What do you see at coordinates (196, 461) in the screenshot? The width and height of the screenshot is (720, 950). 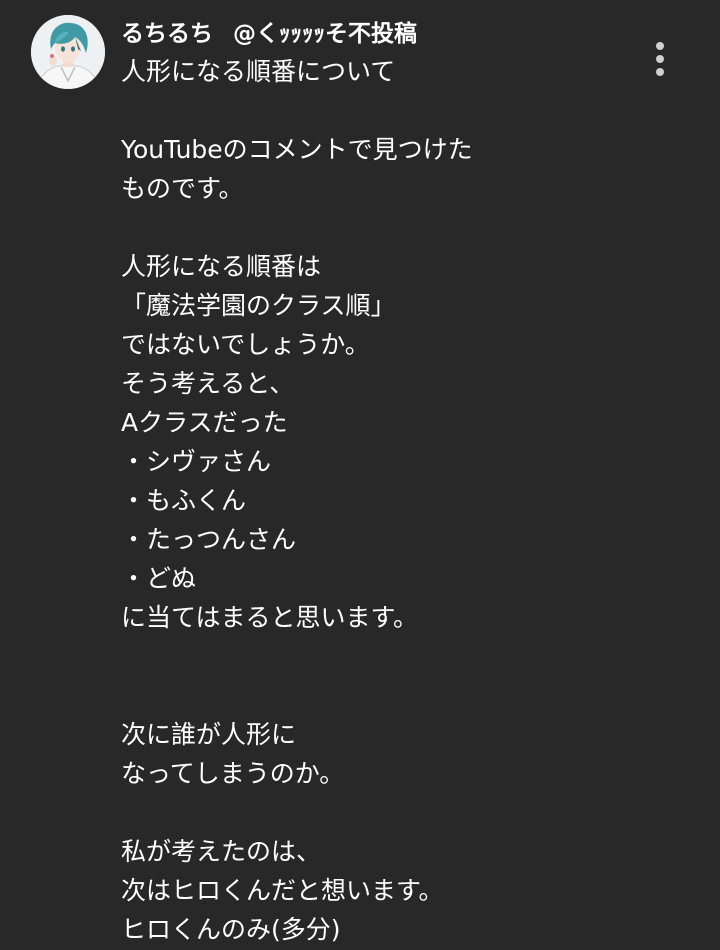 I see `comment-line: ・シヴァさん` at bounding box center [196, 461].